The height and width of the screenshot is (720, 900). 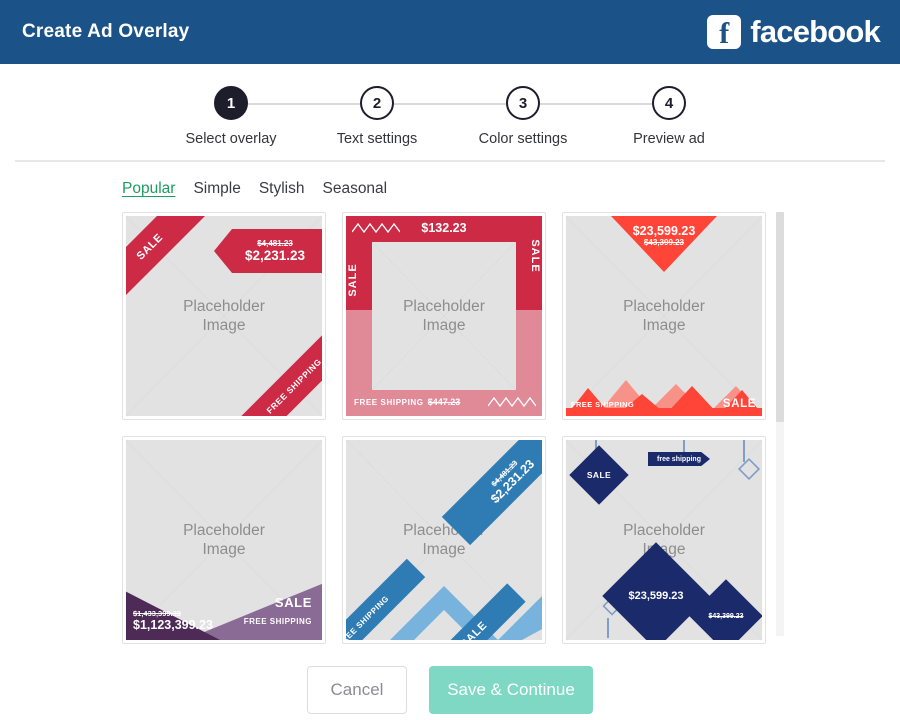 What do you see at coordinates (354, 189) in the screenshot?
I see `tab-seasonal: Seasonal` at bounding box center [354, 189].